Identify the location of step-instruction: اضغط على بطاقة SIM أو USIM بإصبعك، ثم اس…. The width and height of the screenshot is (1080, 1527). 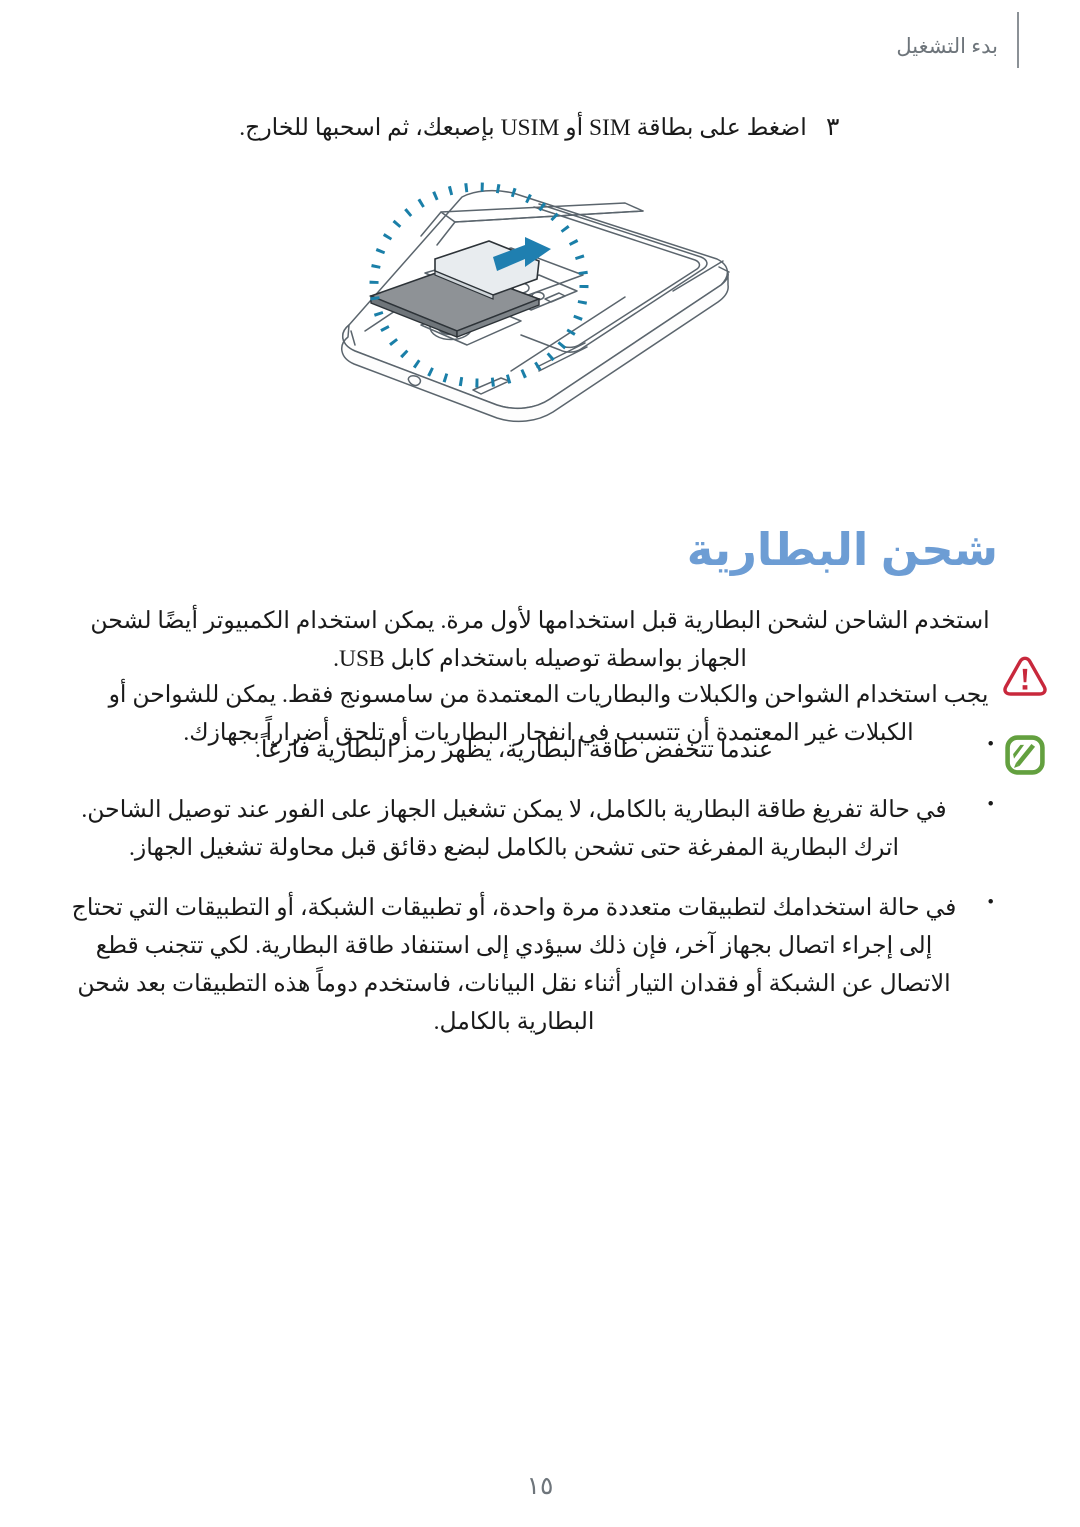
(523, 128).